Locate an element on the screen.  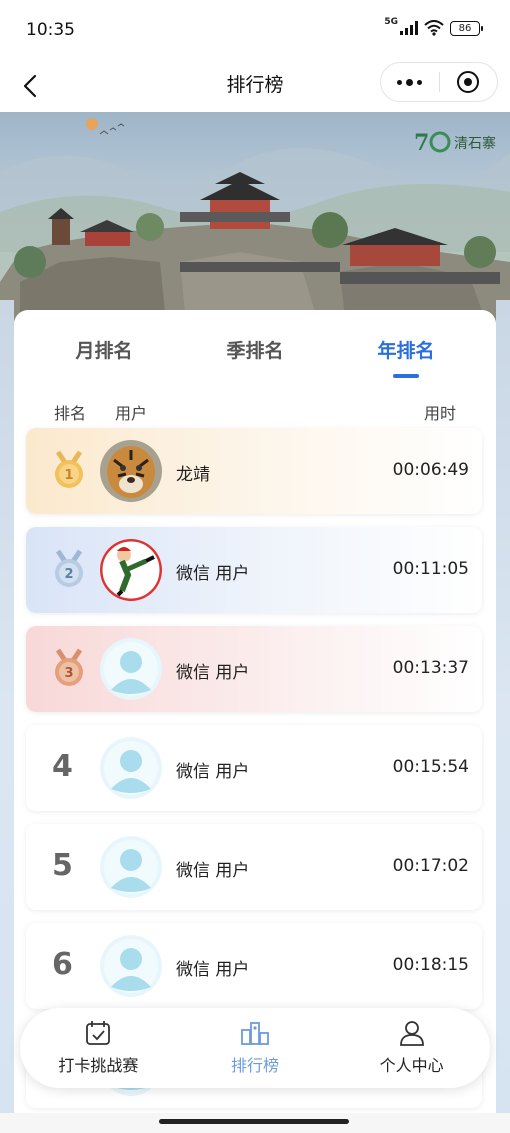
banner-logo-text: 清石寨 is located at coordinates (475, 143).